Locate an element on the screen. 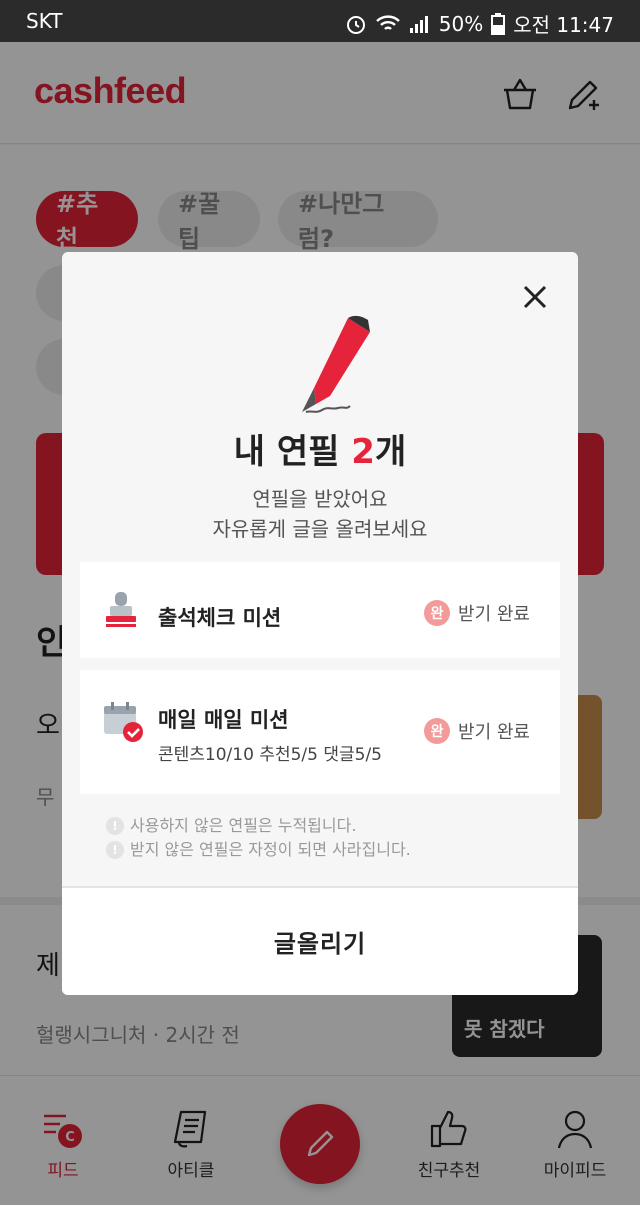 Image resolution: width=640 pixels, height=1205 pixels. carrier-label: SKT is located at coordinates (44, 21).